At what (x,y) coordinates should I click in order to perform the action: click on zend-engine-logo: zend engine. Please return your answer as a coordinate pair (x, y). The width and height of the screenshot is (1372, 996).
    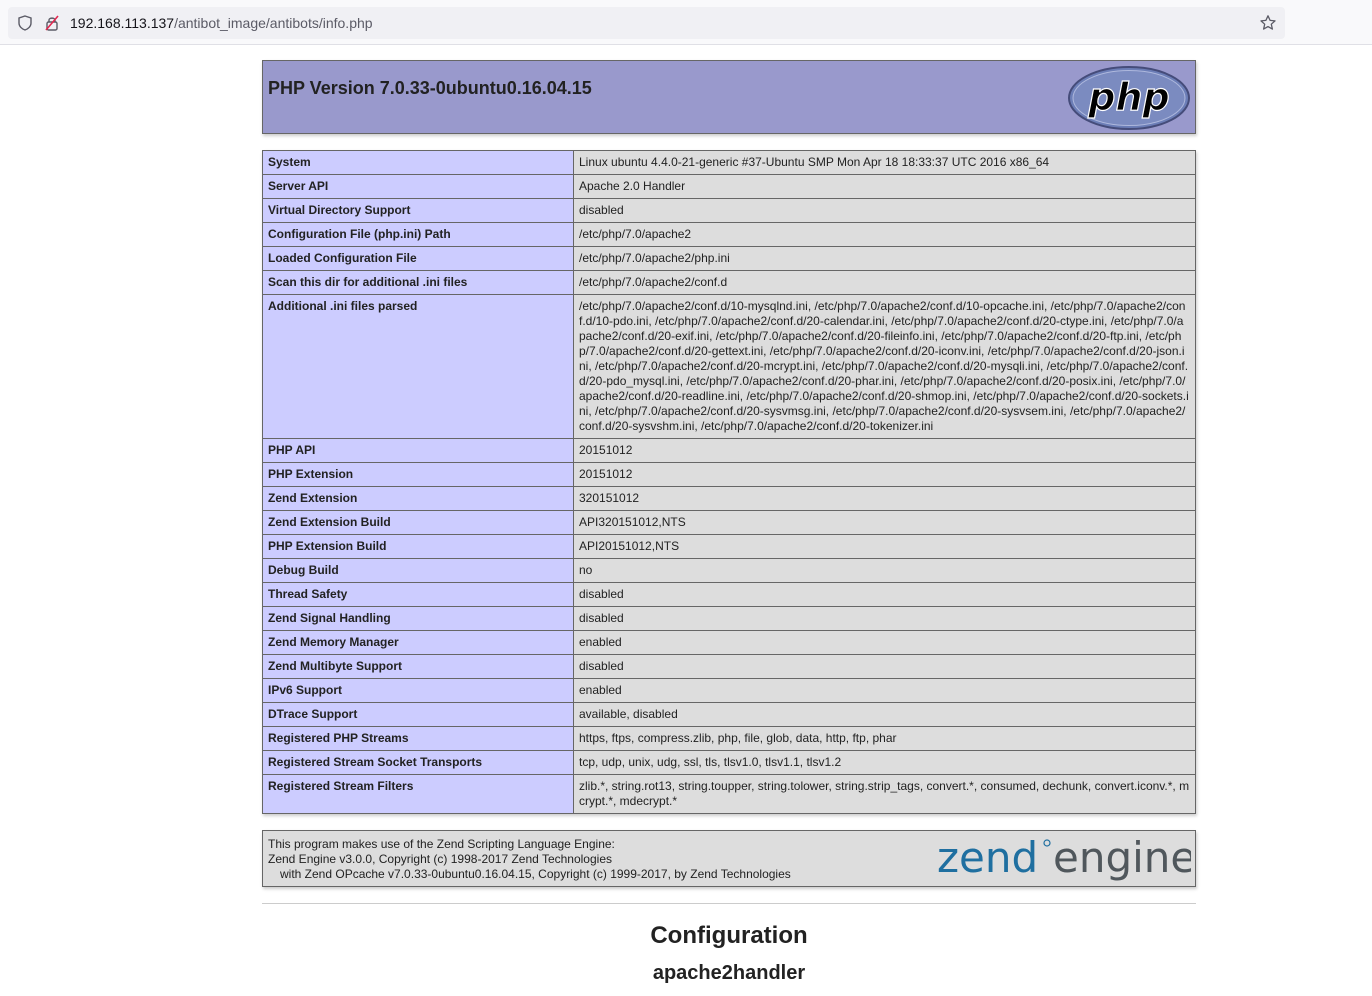
    Looking at the image, I should click on (1064, 859).